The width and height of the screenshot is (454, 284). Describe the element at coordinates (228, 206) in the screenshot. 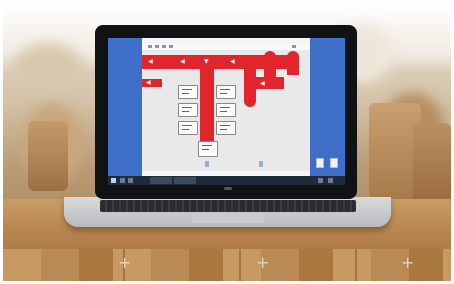

I see `laptop-keyboard` at that location.